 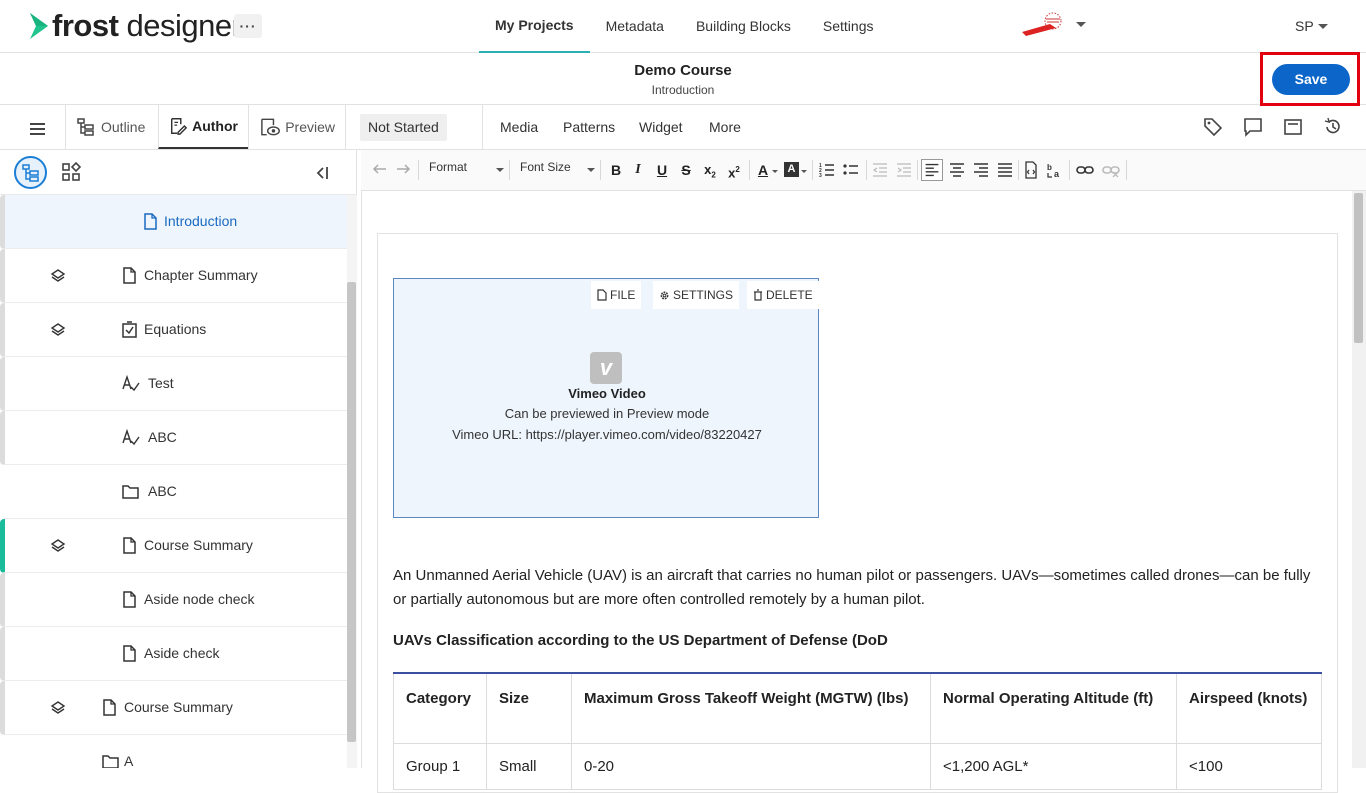 What do you see at coordinates (932, 170) in the screenshot?
I see `align-left-icon` at bounding box center [932, 170].